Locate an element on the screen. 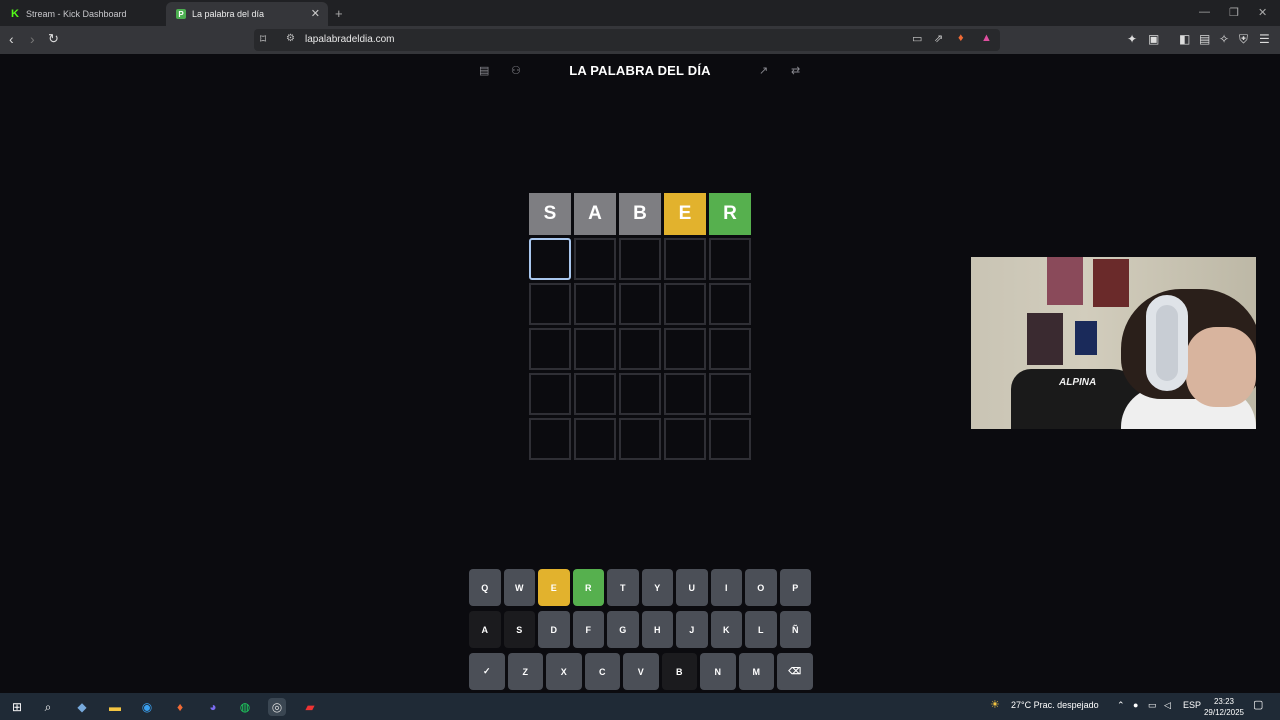  brave-icon: ♦ is located at coordinates (180, 707).